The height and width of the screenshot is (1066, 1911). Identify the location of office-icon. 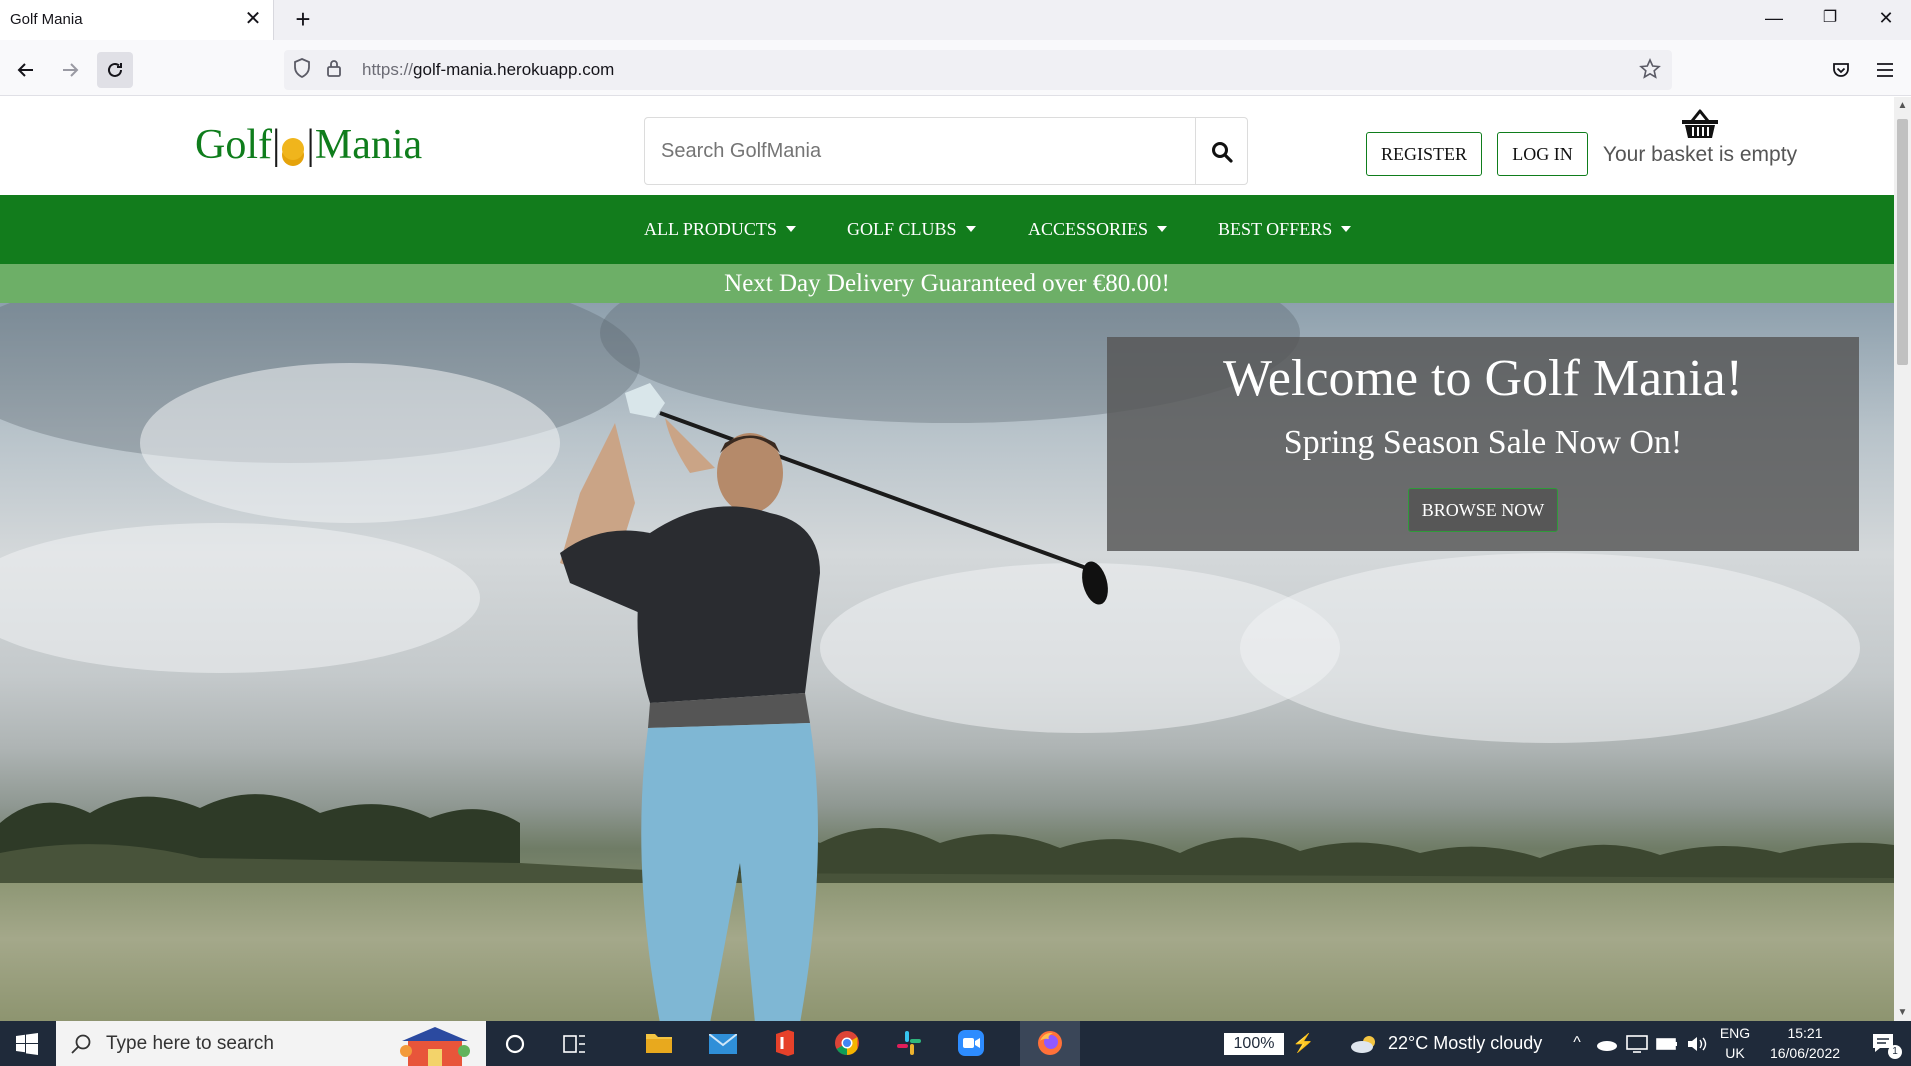
(785, 1043).